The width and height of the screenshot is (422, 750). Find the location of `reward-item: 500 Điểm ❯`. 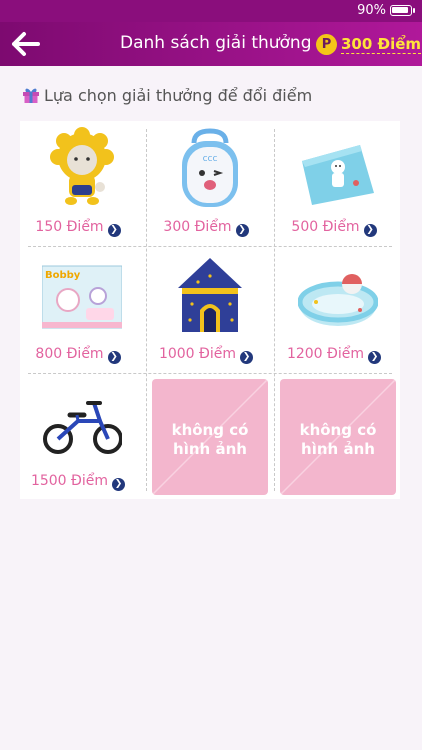

reward-item: 500 Điểm ❯ is located at coordinates (338, 183).